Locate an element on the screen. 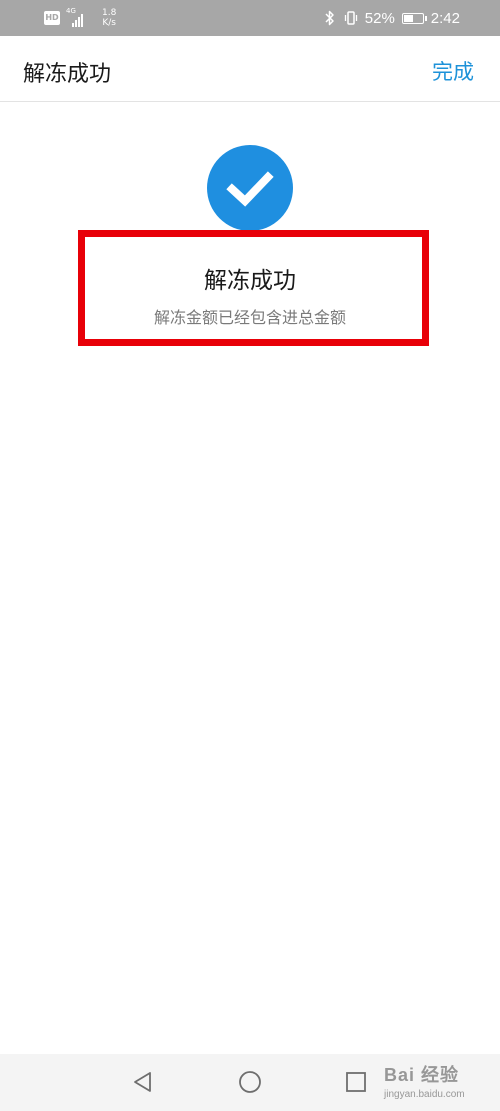 This screenshot has height=1111, width=500. bluetooth-icon is located at coordinates (329, 18).